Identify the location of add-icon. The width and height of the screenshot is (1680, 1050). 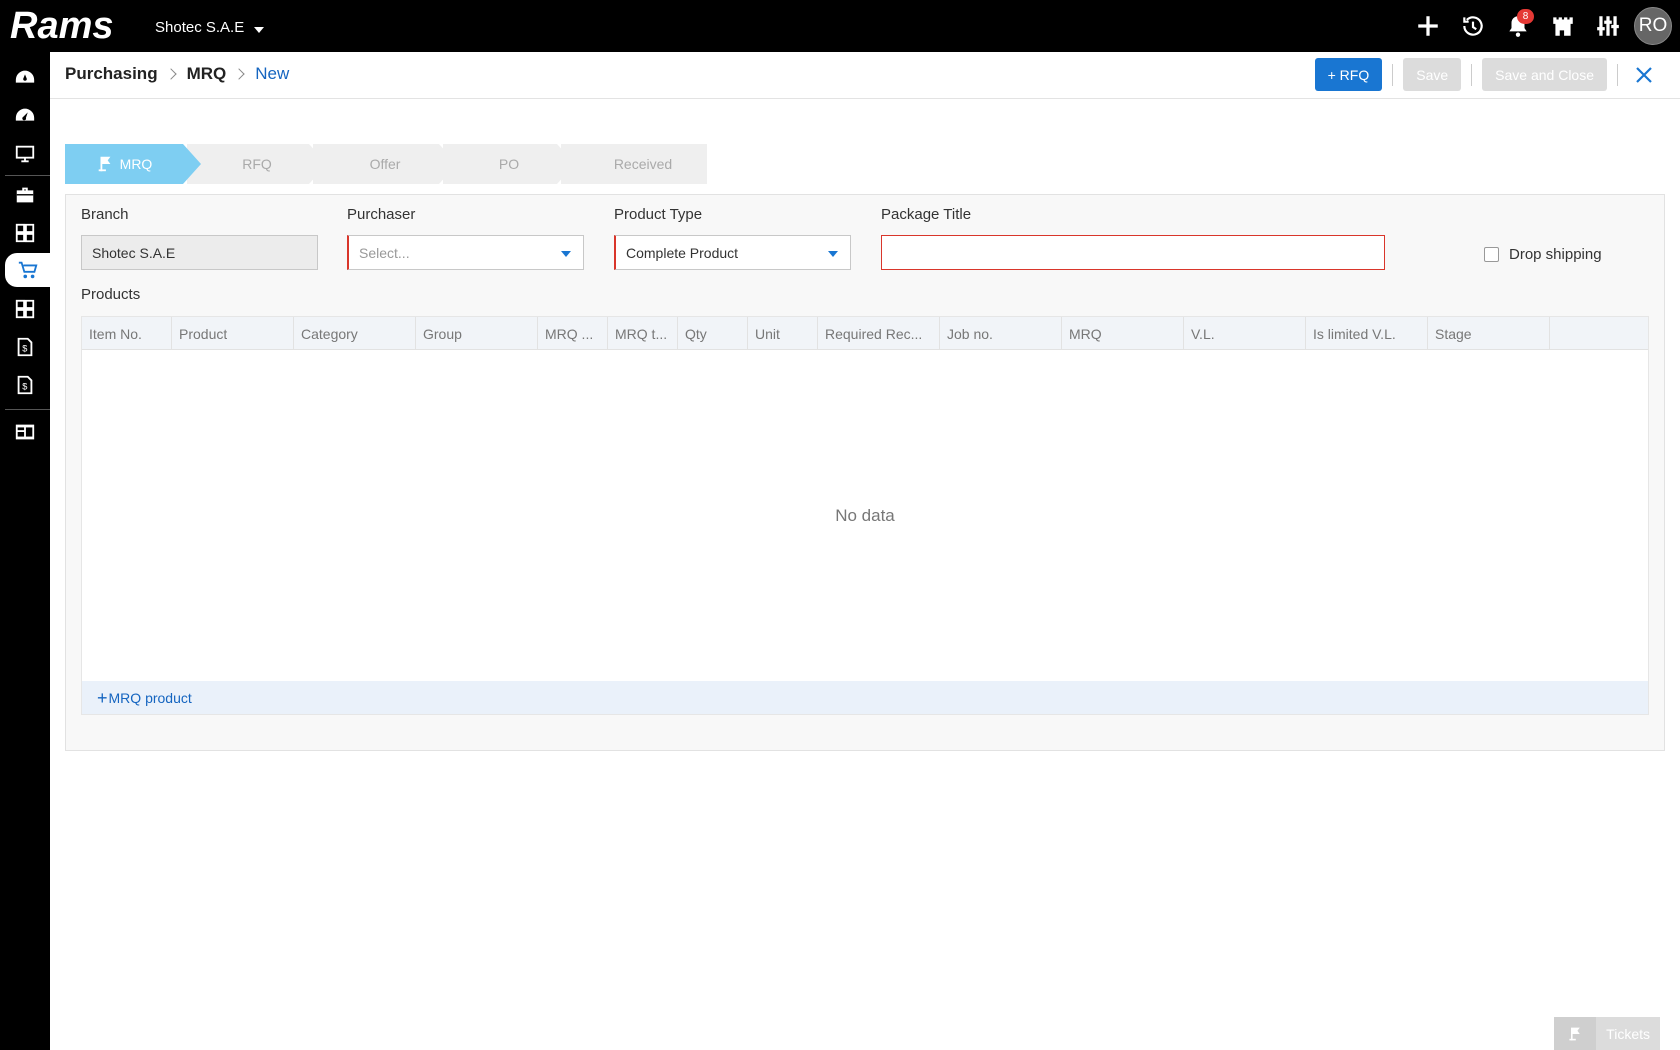
(1427, 26).